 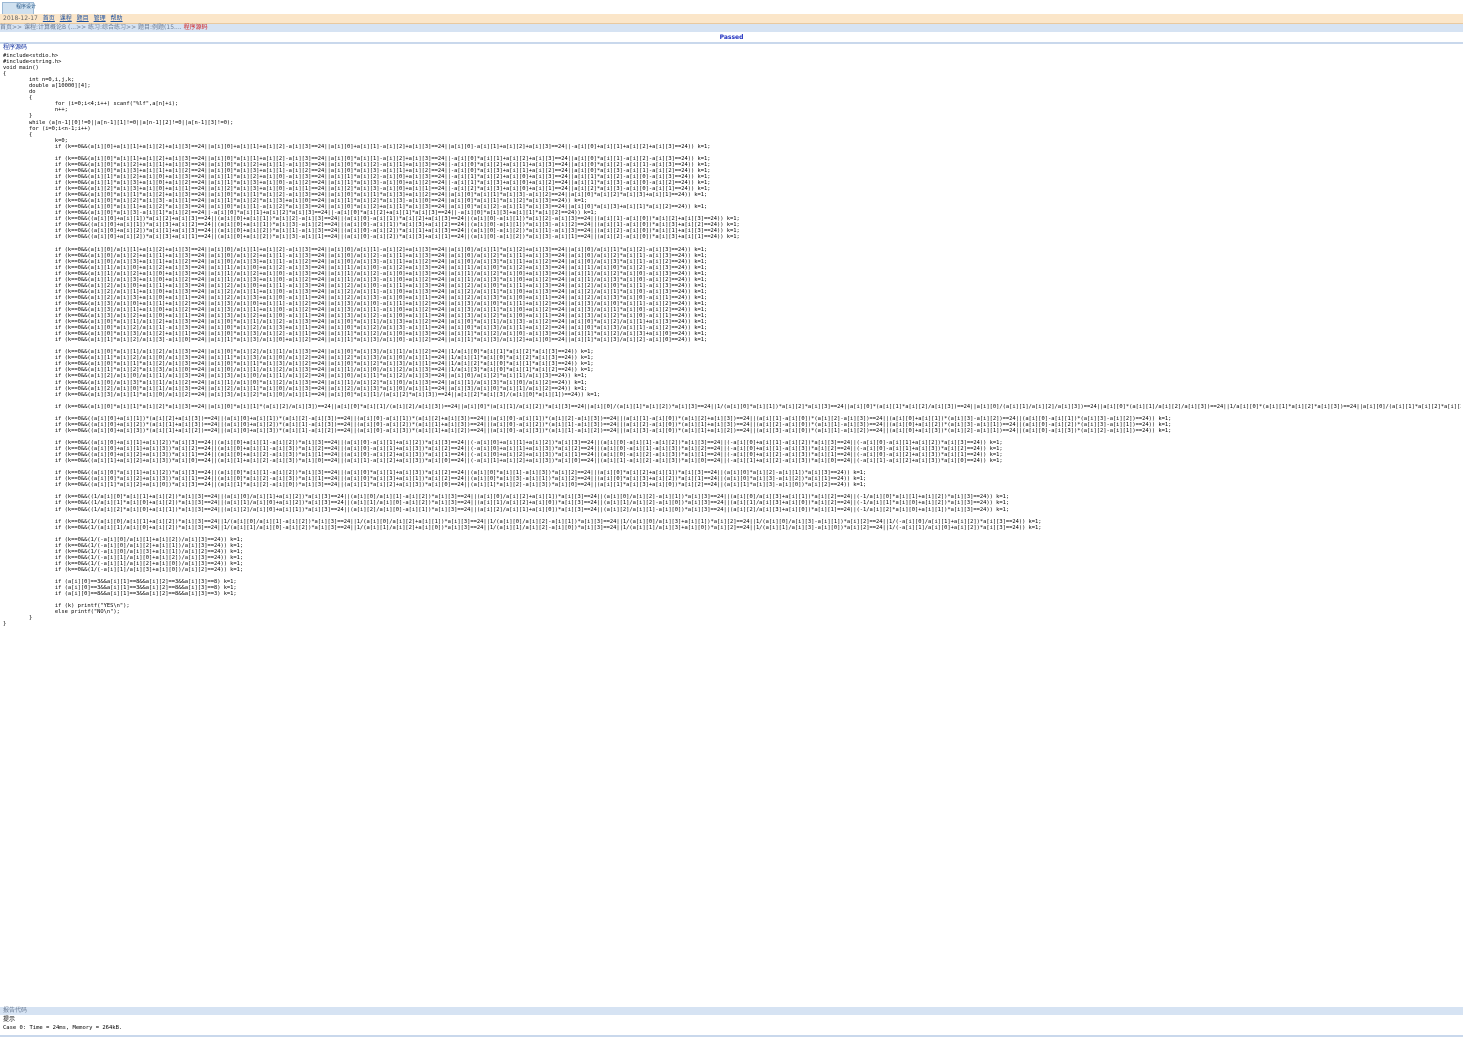 I want to click on bottom-divider, so click(x=731, y=1036).